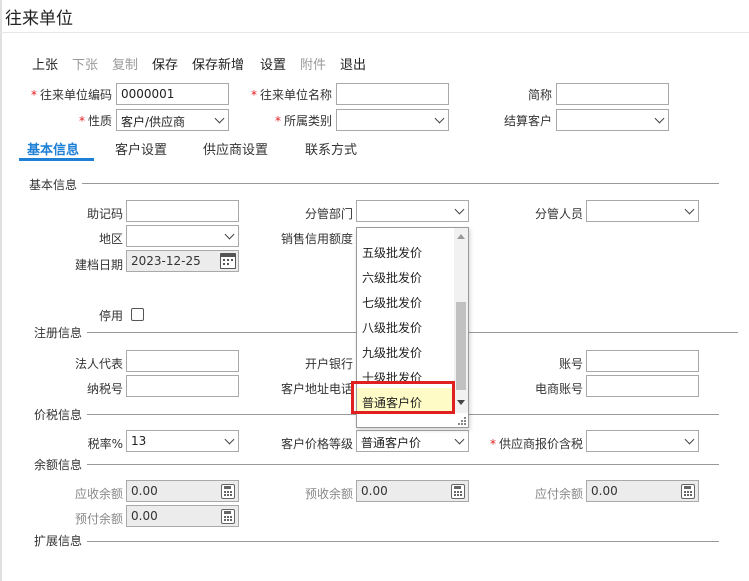 This screenshot has height=581, width=749. I want to click on dept-label: 分管部门, so click(328, 214).